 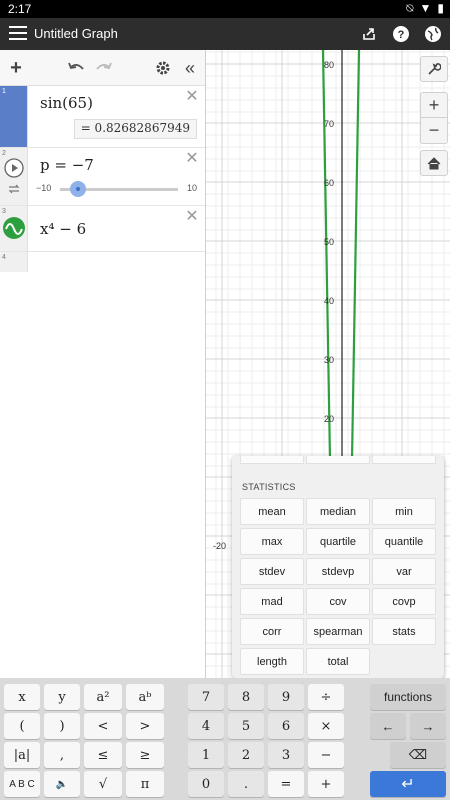 What do you see at coordinates (388, 726) in the screenshot?
I see `key-left-arrow: ←` at bounding box center [388, 726].